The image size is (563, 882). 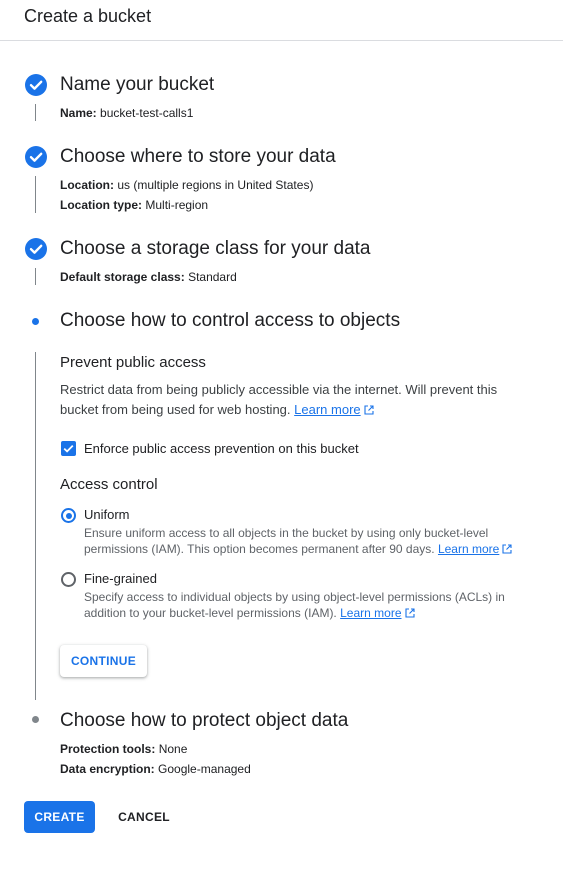 What do you see at coordinates (107, 514) in the screenshot?
I see `uniform-label: Uniform` at bounding box center [107, 514].